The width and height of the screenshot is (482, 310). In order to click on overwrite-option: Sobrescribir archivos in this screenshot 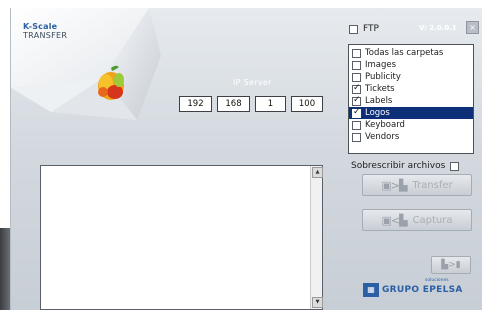, I will do `click(407, 166)`.